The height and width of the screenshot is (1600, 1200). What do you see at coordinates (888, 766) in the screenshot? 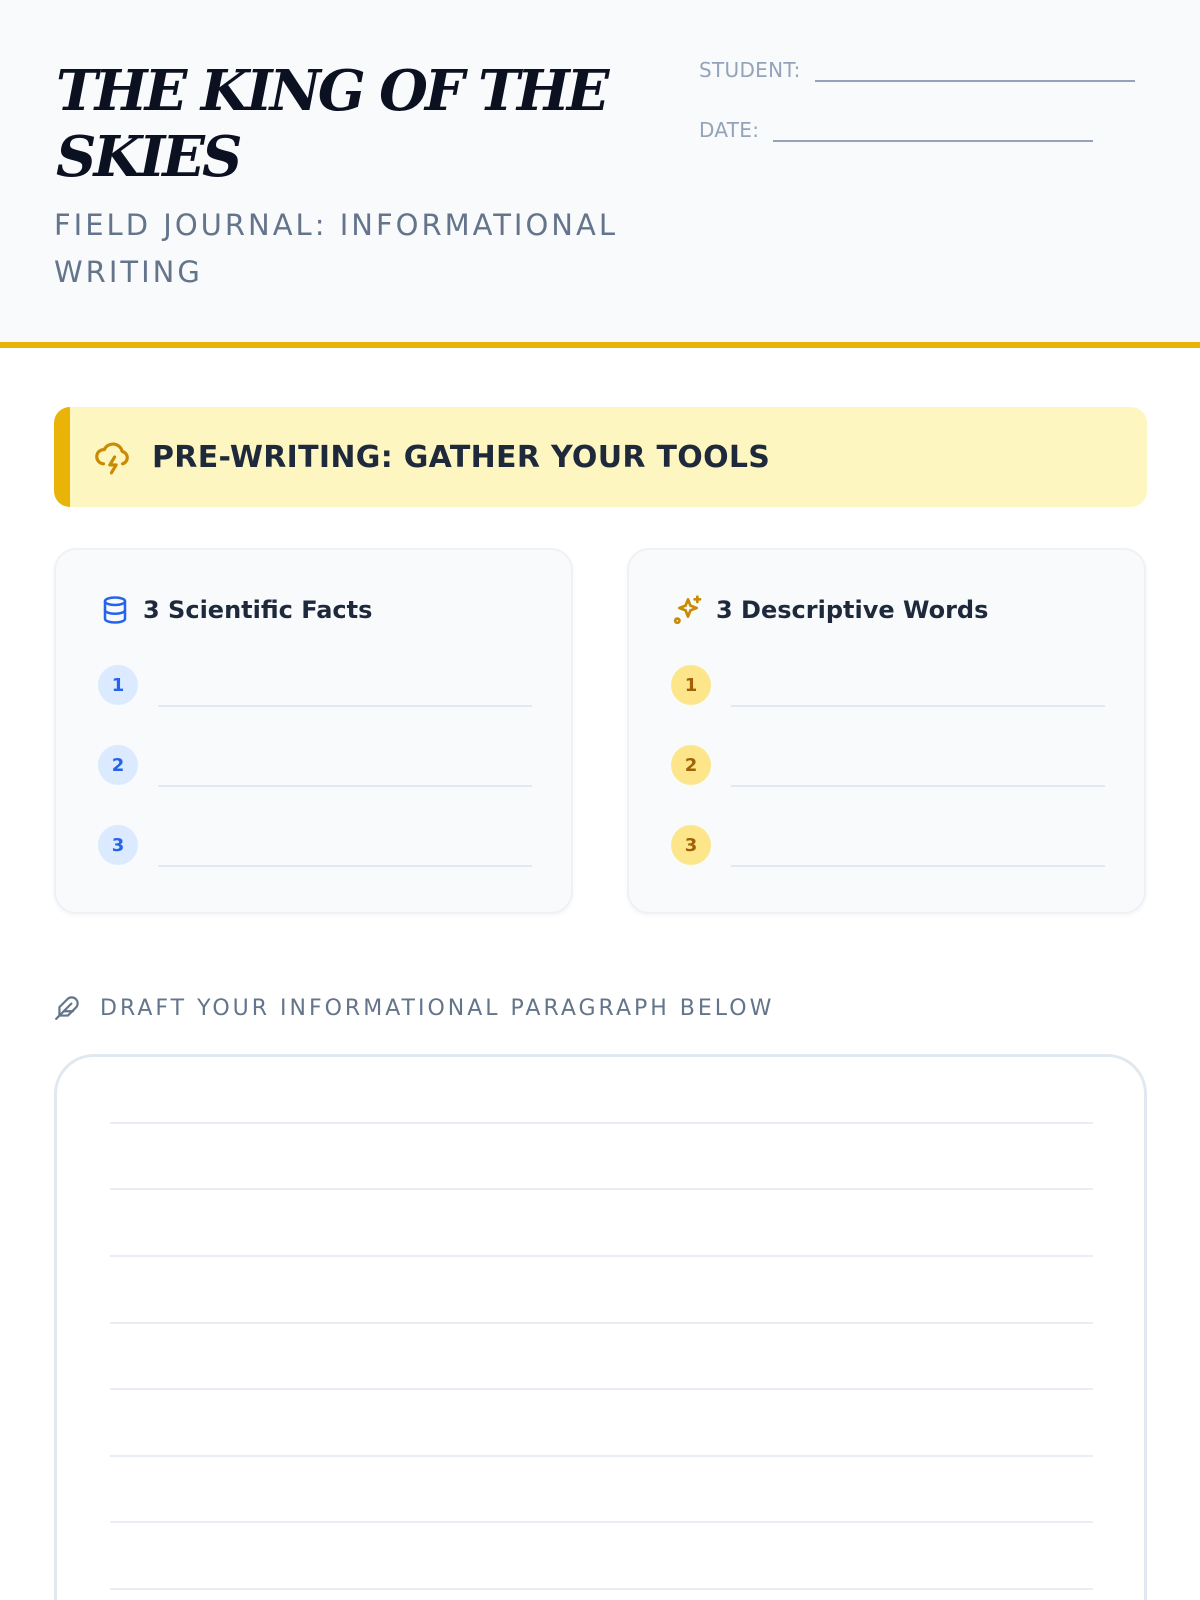
I see `word-row-2: 2` at bounding box center [888, 766].